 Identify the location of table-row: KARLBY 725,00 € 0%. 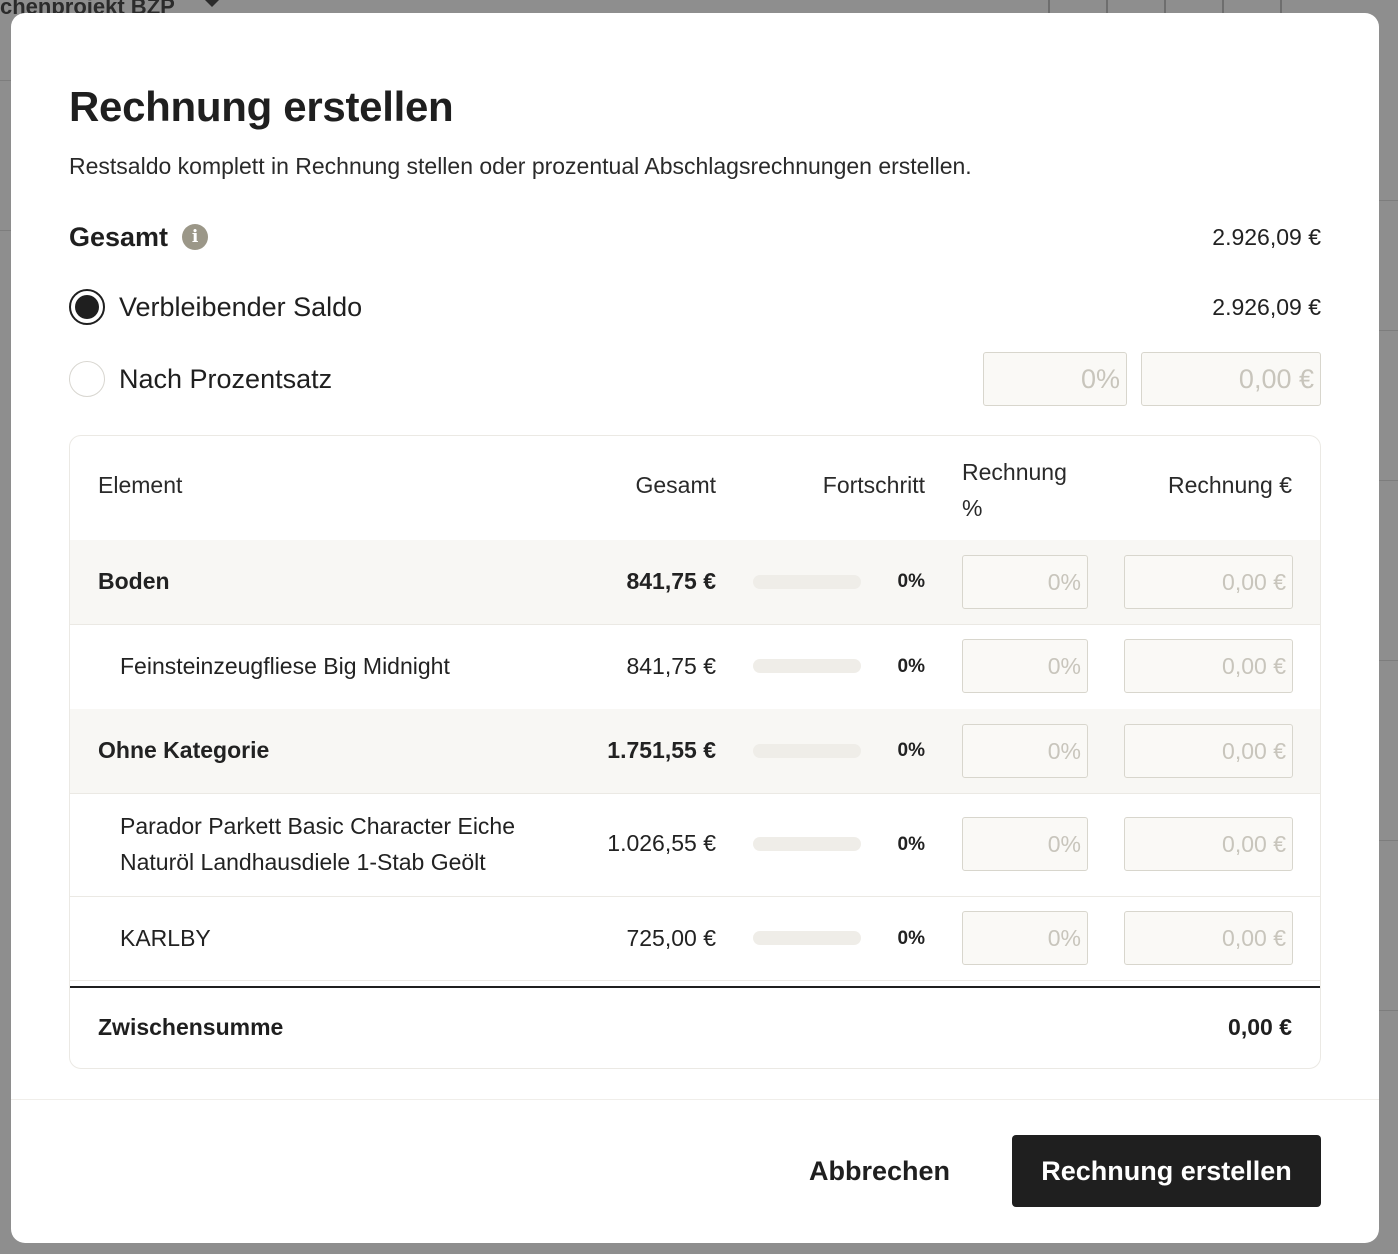
(695, 938).